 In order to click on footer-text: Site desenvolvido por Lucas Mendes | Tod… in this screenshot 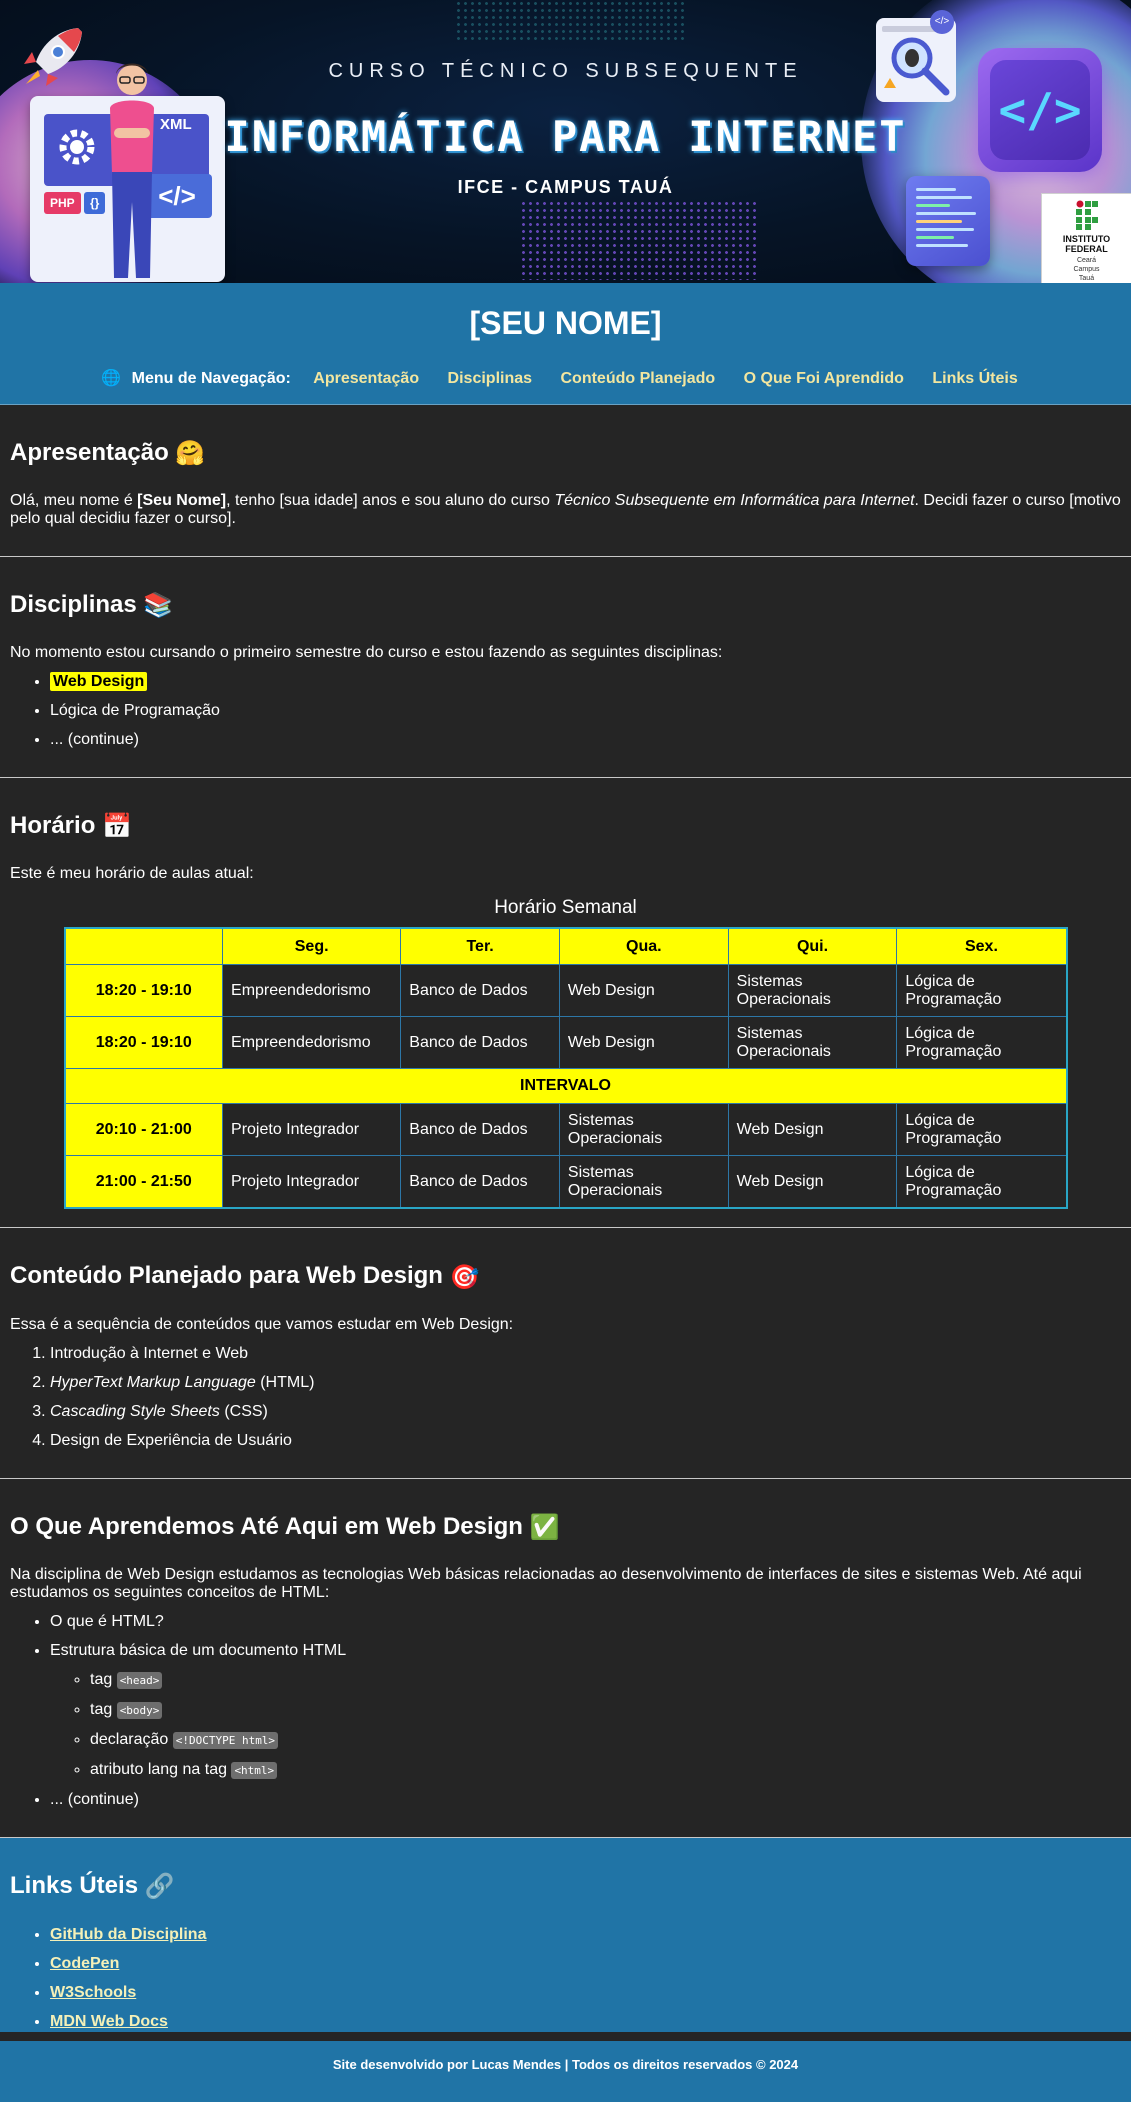, I will do `click(565, 2064)`.